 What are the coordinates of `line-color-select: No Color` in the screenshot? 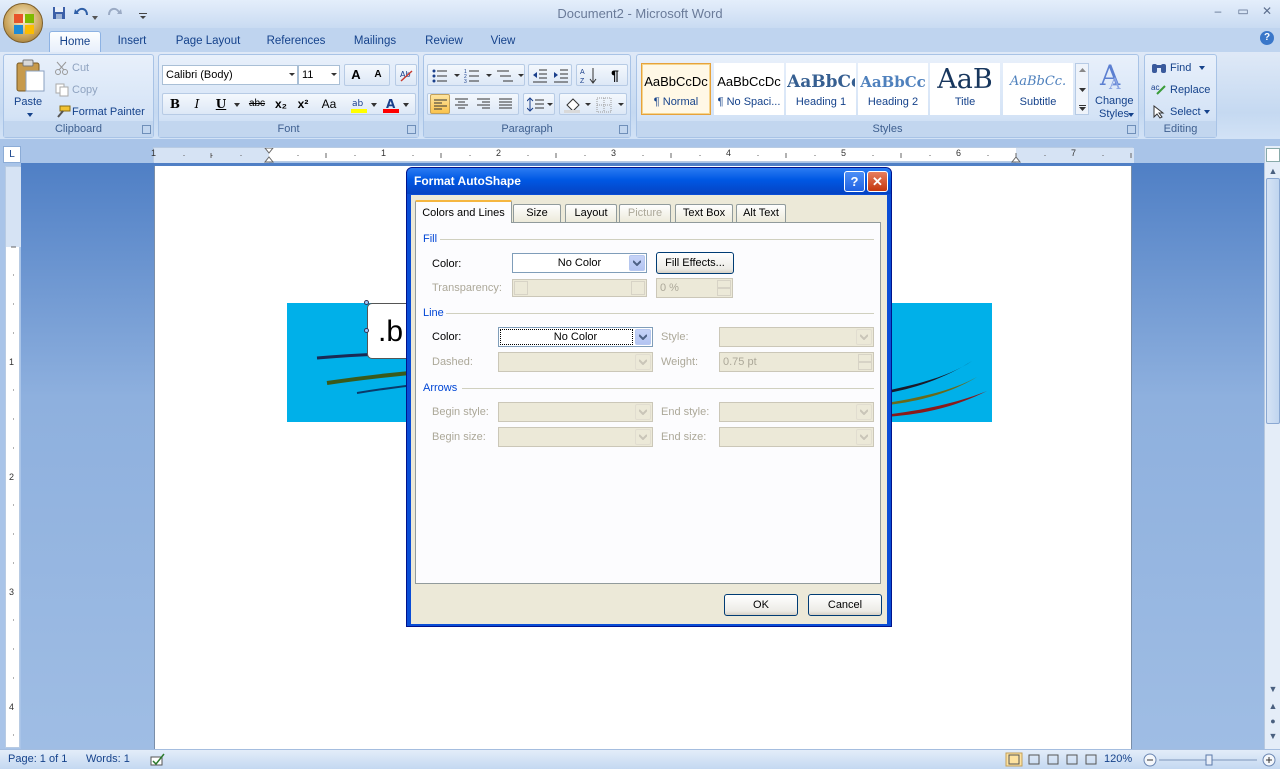 It's located at (575, 337).